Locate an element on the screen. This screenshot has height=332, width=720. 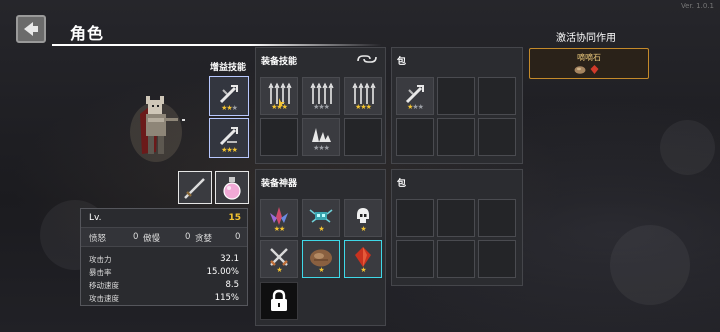
title-underline is located at coordinates (217, 45).